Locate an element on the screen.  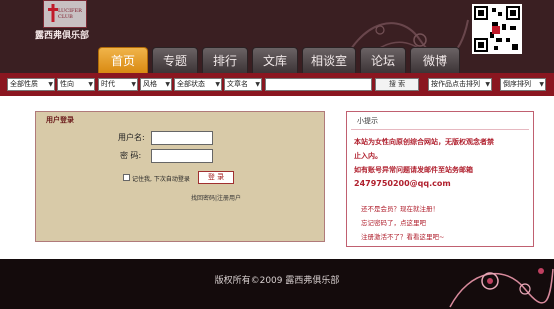
login-title: 用户登录 is located at coordinates (60, 120).